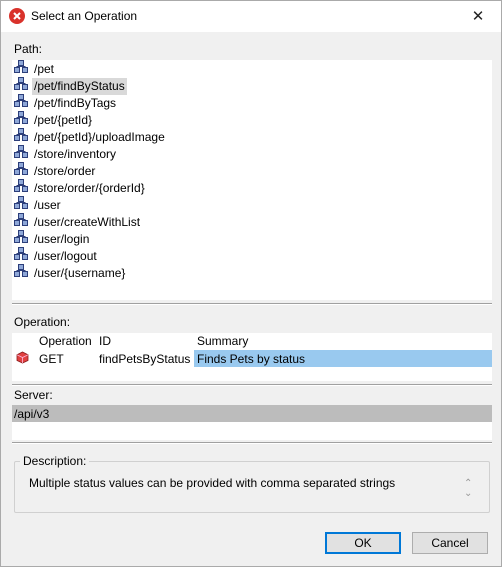  What do you see at coordinates (17, 16) in the screenshot?
I see `app-icon` at bounding box center [17, 16].